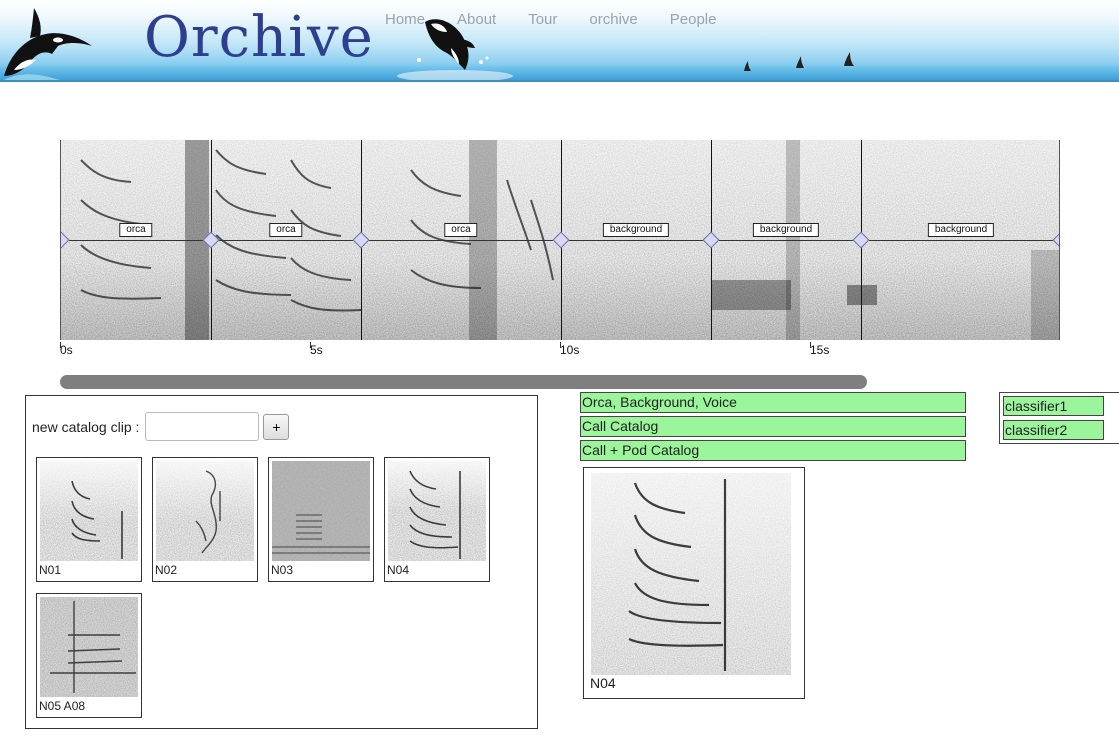 The height and width of the screenshot is (743, 1119). I want to click on new-catalog-clip-label: new catalog clip :, so click(86, 426).